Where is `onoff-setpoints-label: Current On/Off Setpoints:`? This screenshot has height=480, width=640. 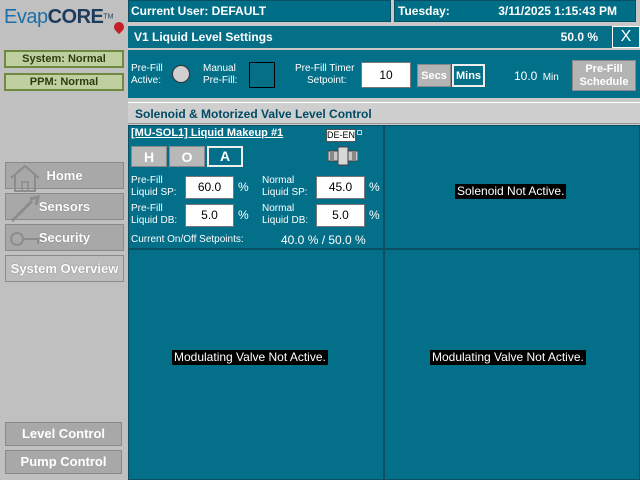 onoff-setpoints-label: Current On/Off Setpoints: is located at coordinates (187, 239).